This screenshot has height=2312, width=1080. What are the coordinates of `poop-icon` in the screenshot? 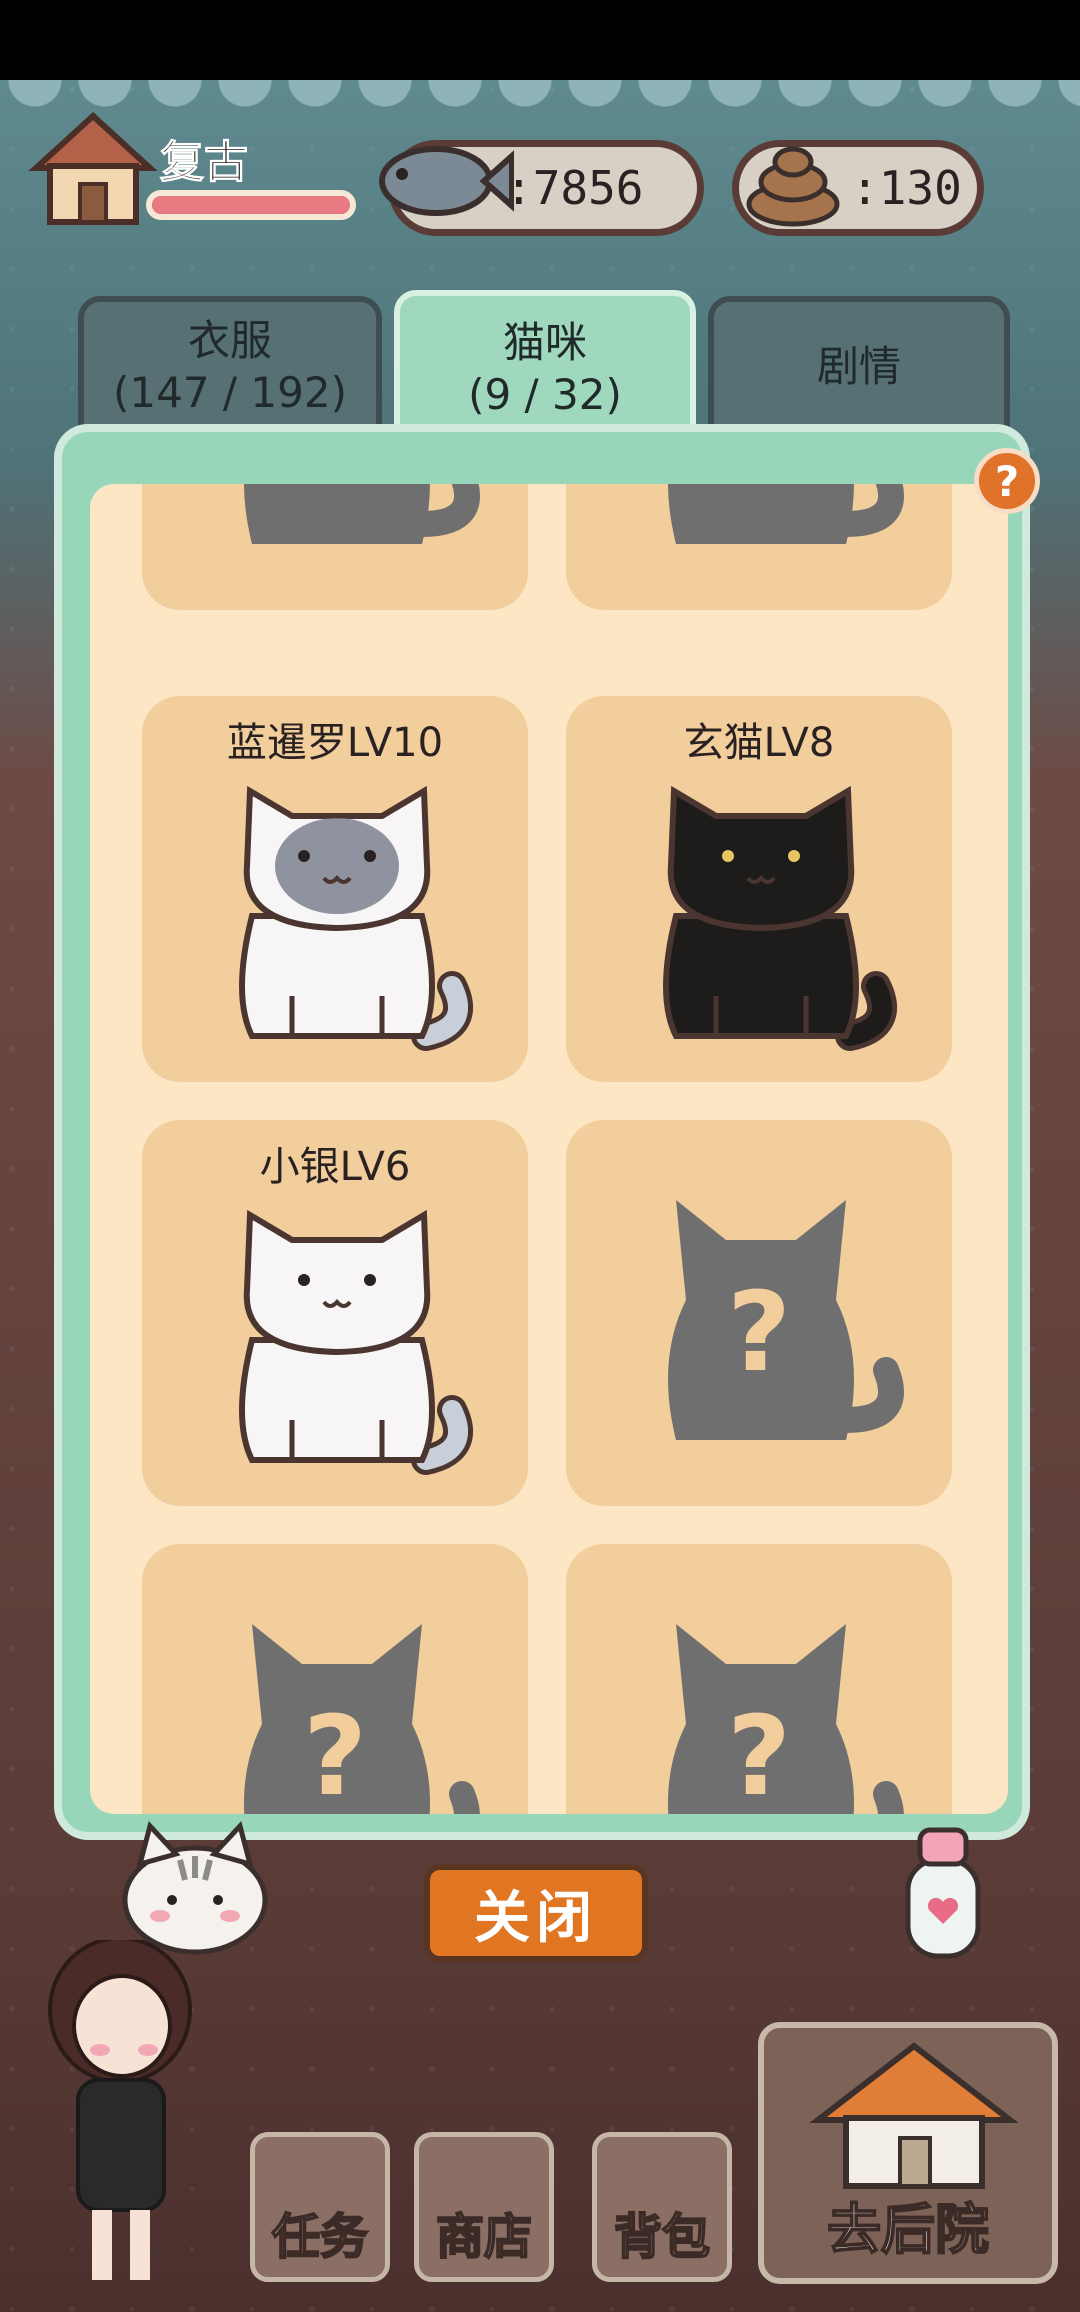 It's located at (793, 186).